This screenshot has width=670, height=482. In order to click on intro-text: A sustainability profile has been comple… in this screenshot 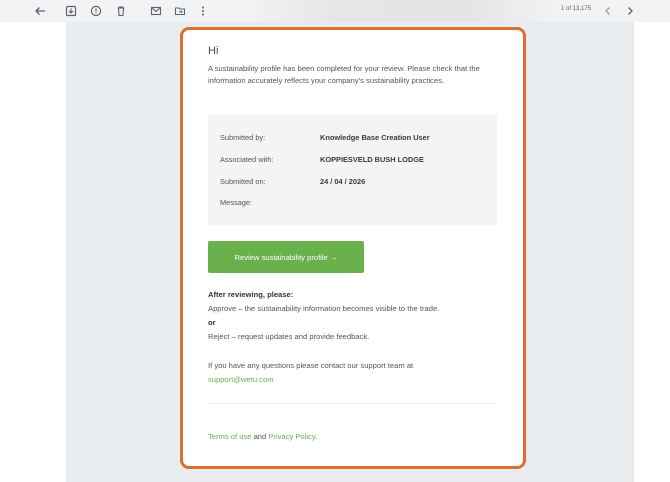, I will do `click(344, 74)`.